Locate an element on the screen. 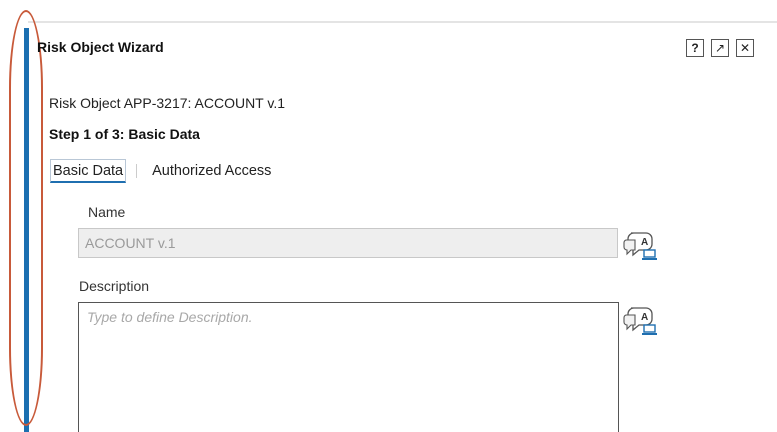 Image resolution: width=777 pixels, height=432 pixels. wizard-tabs: Basic Data Authorized Access is located at coordinates (161, 171).